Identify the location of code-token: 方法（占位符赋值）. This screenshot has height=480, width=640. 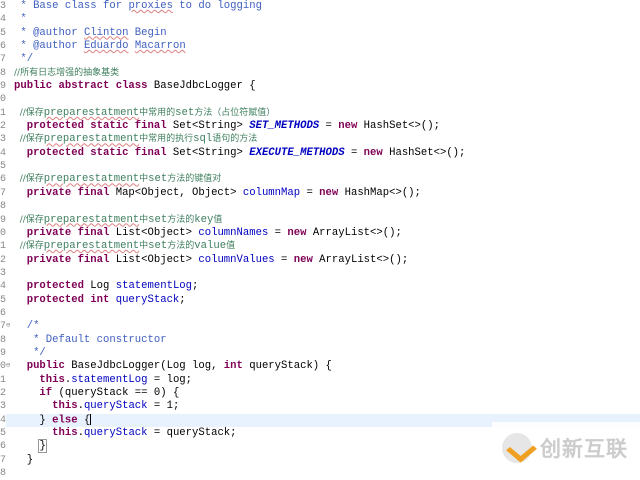
(235, 112).